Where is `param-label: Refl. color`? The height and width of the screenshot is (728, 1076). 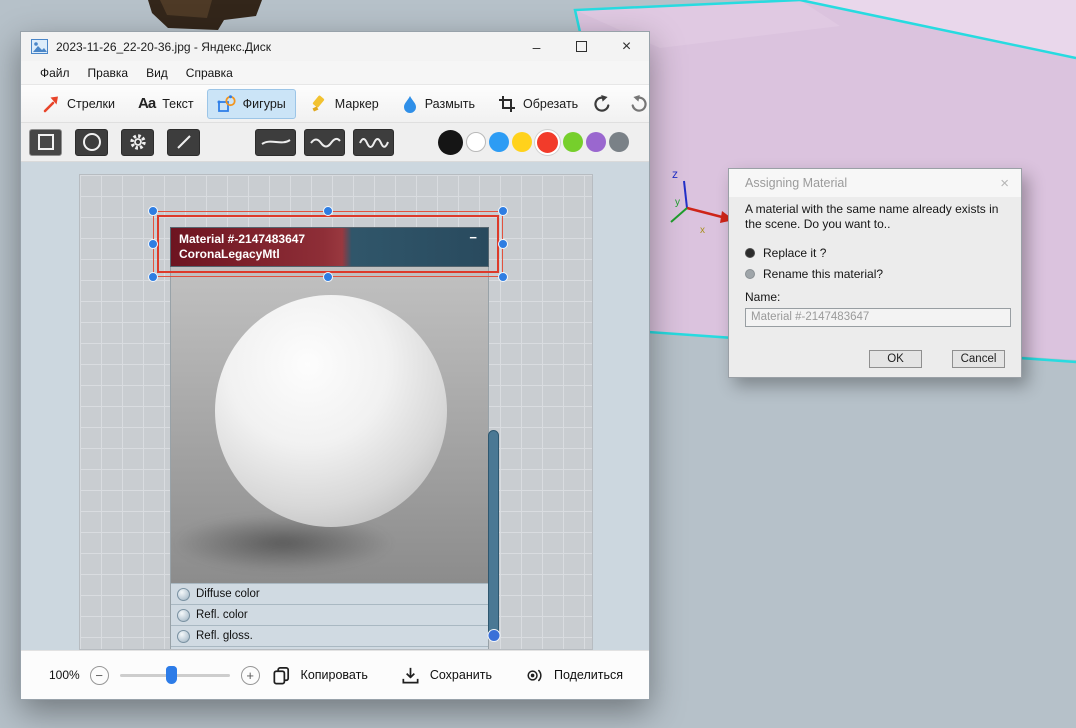 param-label: Refl. color is located at coordinates (222, 615).